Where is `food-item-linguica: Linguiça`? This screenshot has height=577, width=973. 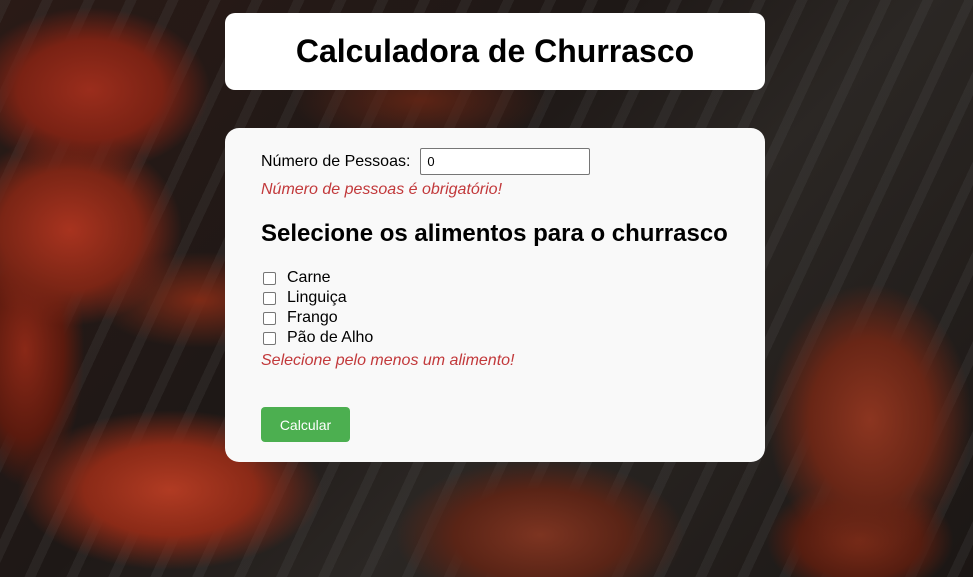 food-item-linguica: Linguiça is located at coordinates (318, 298).